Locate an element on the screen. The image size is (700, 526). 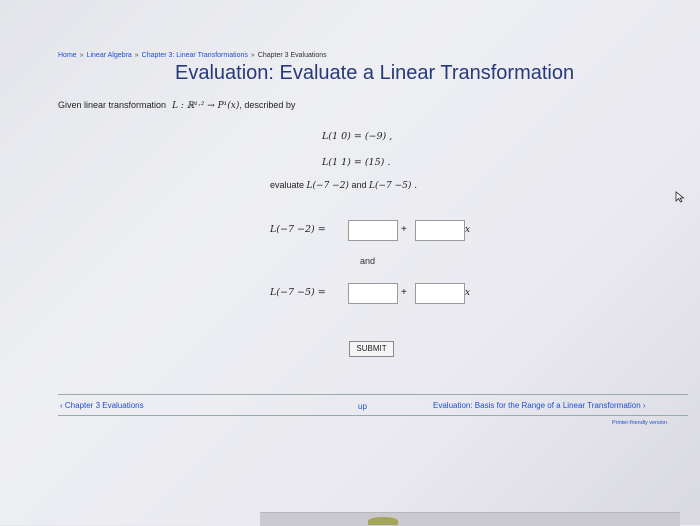
answer-2-coefficient-input is located at coordinates (440, 293).